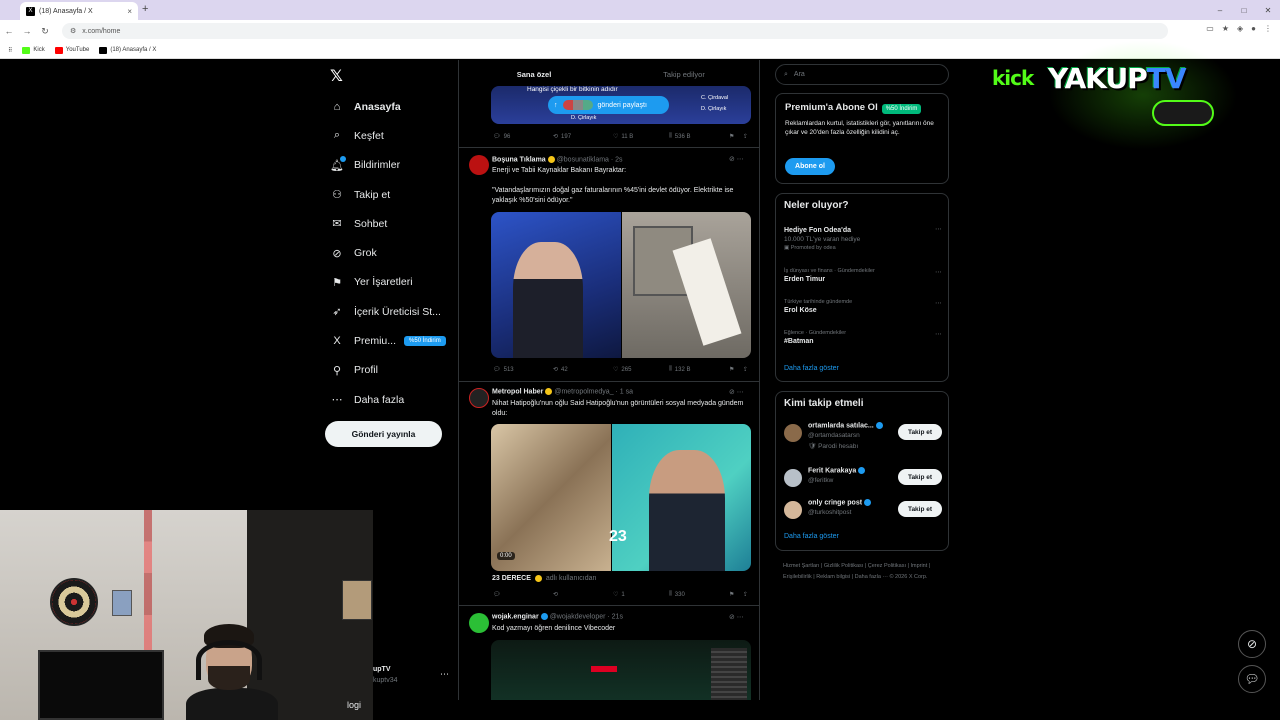 This screenshot has width=1280, height=720. I want to click on reload-icon: ↻, so click(45, 31).